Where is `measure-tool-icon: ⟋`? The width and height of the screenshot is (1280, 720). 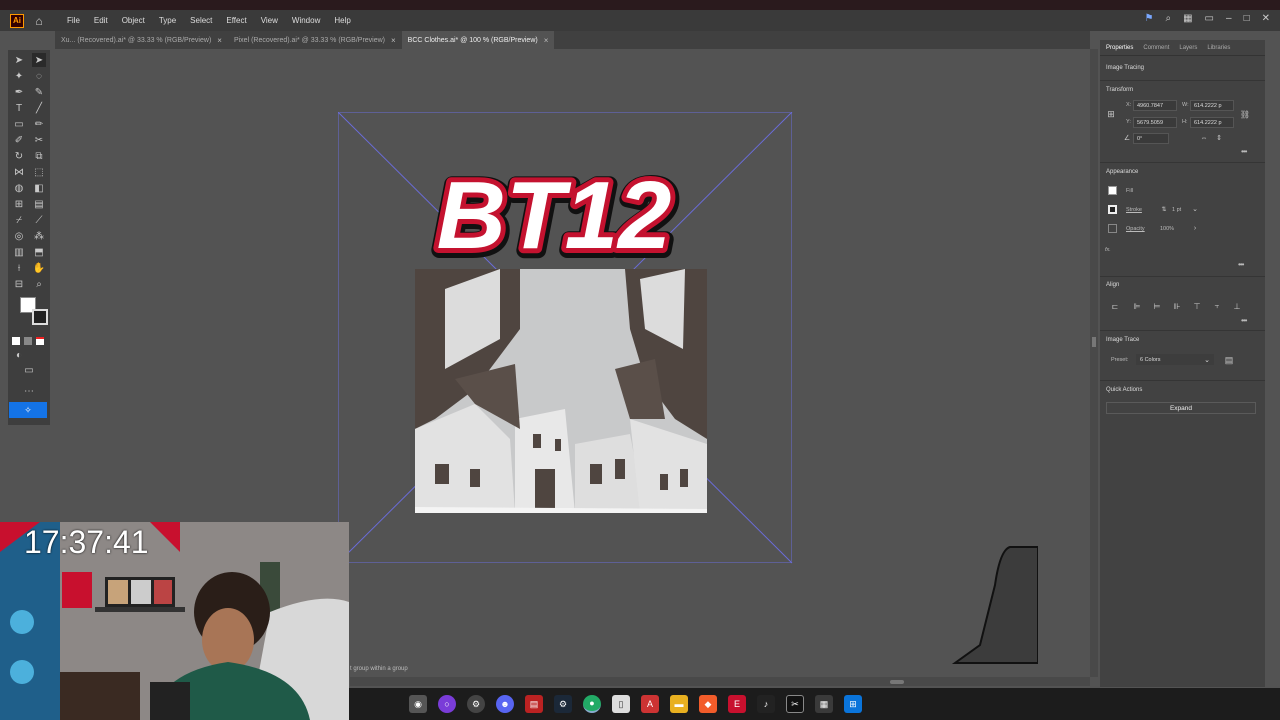 measure-tool-icon: ⟋ is located at coordinates (39, 220).